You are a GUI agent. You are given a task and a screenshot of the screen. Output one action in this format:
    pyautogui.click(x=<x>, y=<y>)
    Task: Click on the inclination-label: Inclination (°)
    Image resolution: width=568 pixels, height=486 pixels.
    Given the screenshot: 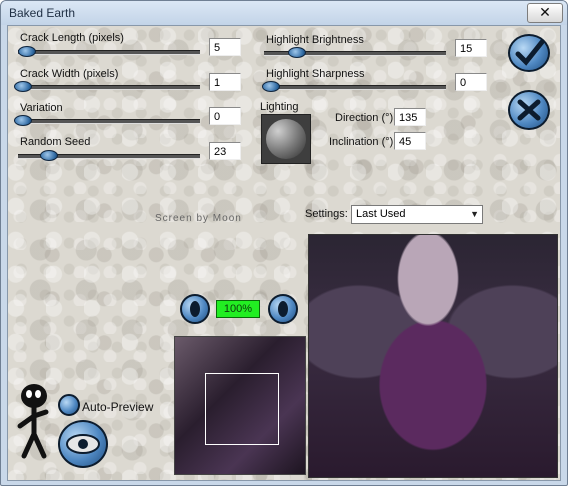 What is the action you would take?
    pyautogui.click(x=361, y=142)
    